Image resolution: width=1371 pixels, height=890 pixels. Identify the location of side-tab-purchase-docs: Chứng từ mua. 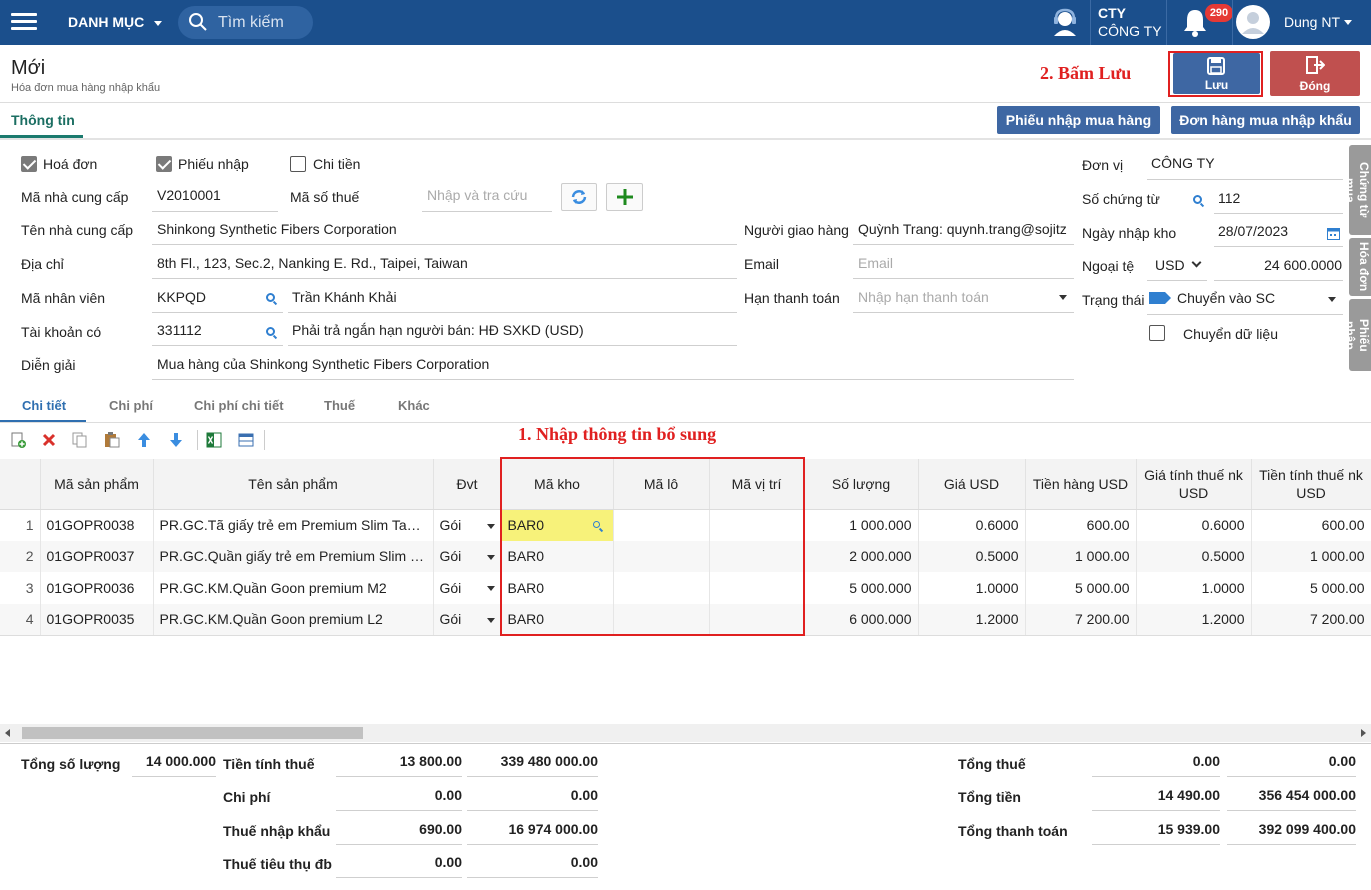
(1357, 190).